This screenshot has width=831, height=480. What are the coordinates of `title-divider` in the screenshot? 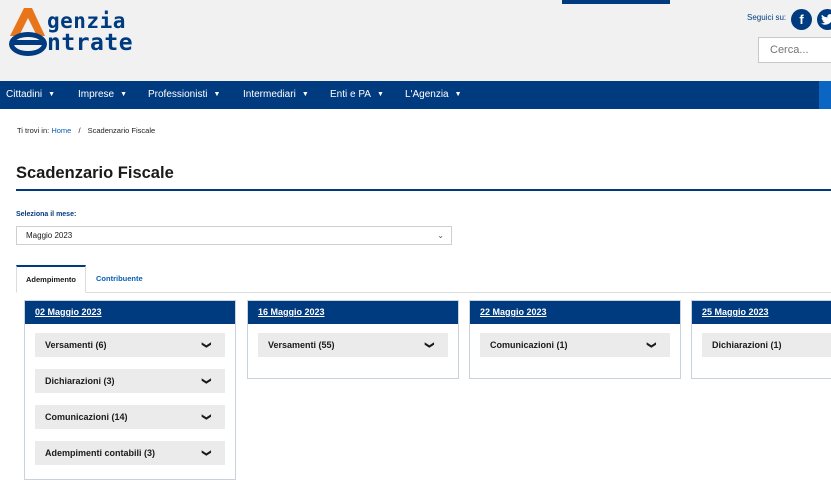 It's located at (423, 190).